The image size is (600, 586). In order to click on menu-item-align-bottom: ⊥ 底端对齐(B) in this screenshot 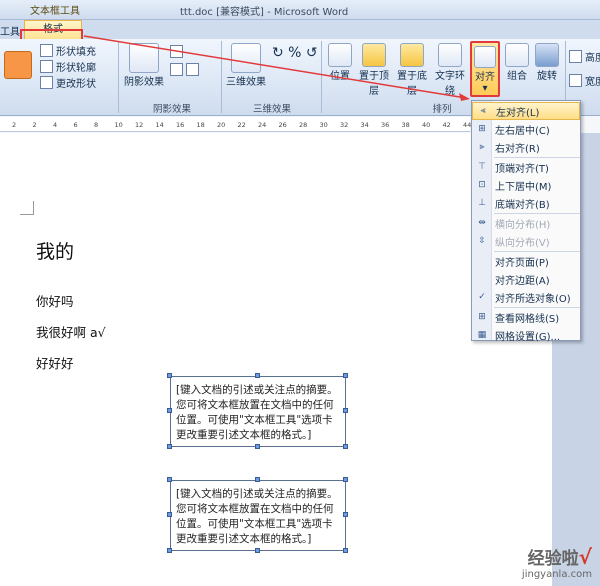, I will do `click(526, 203)`.